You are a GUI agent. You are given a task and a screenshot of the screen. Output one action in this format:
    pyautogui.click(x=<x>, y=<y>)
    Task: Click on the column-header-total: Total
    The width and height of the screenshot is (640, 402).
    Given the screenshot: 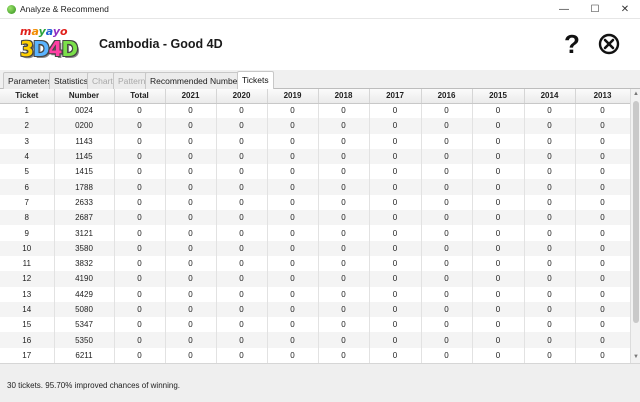 What is the action you would take?
    pyautogui.click(x=140, y=96)
    